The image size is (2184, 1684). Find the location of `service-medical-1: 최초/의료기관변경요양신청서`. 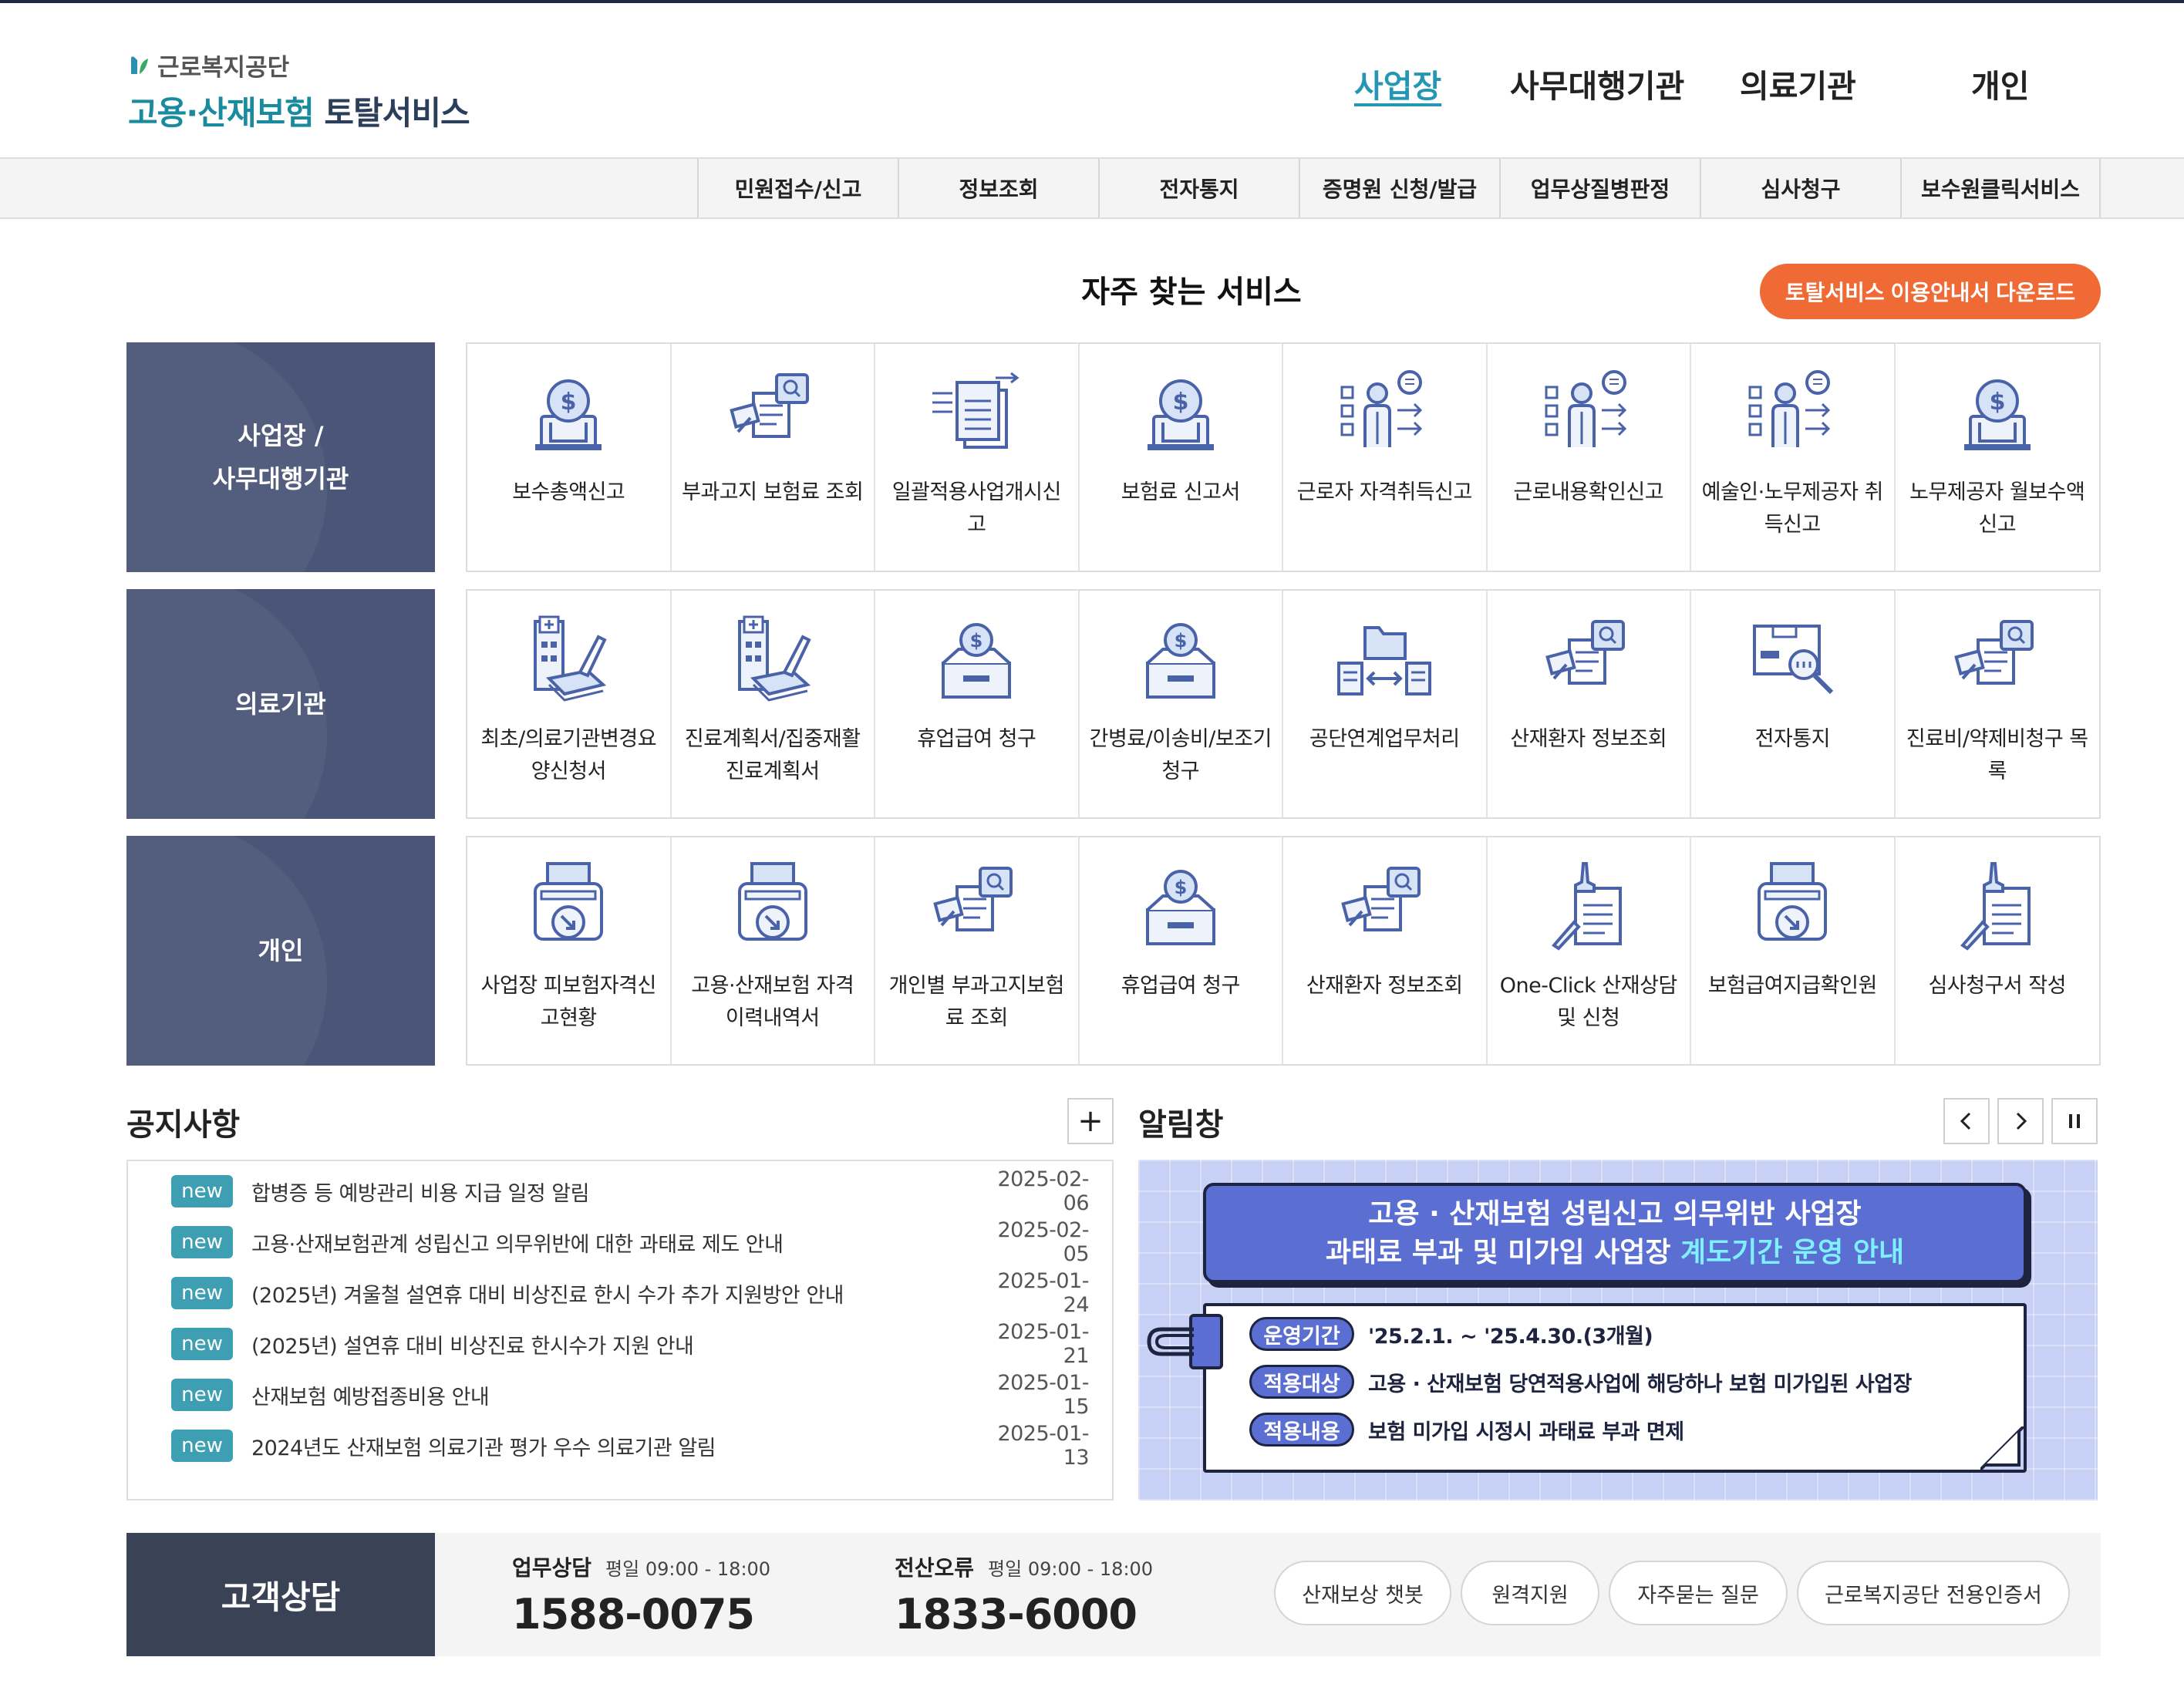

service-medical-1: 최초/의료기관변경요양신청서 is located at coordinates (570, 704).